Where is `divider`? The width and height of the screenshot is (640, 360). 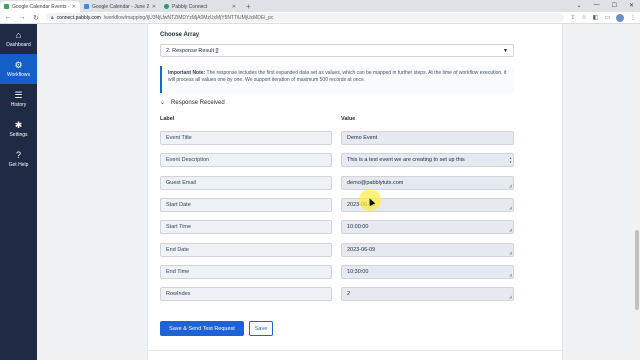
divider is located at coordinates (356, 350).